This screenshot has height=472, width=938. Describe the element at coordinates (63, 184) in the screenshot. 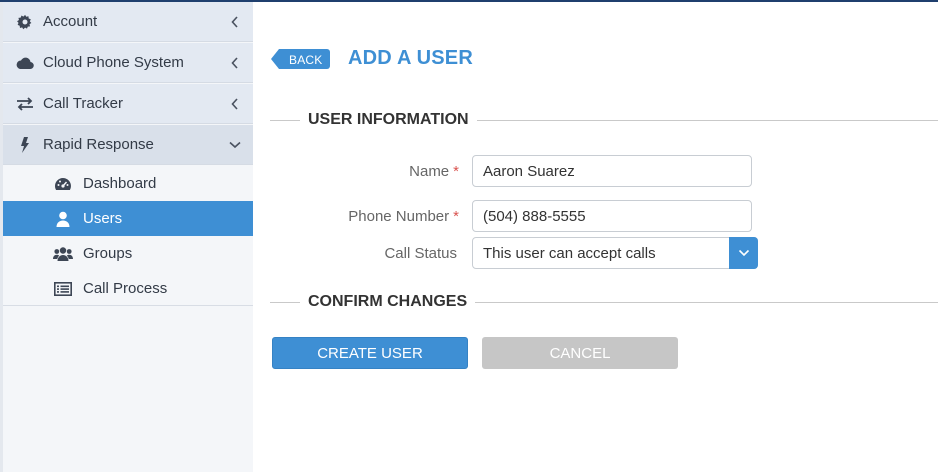

I see `dashboard-gauge-icon` at that location.